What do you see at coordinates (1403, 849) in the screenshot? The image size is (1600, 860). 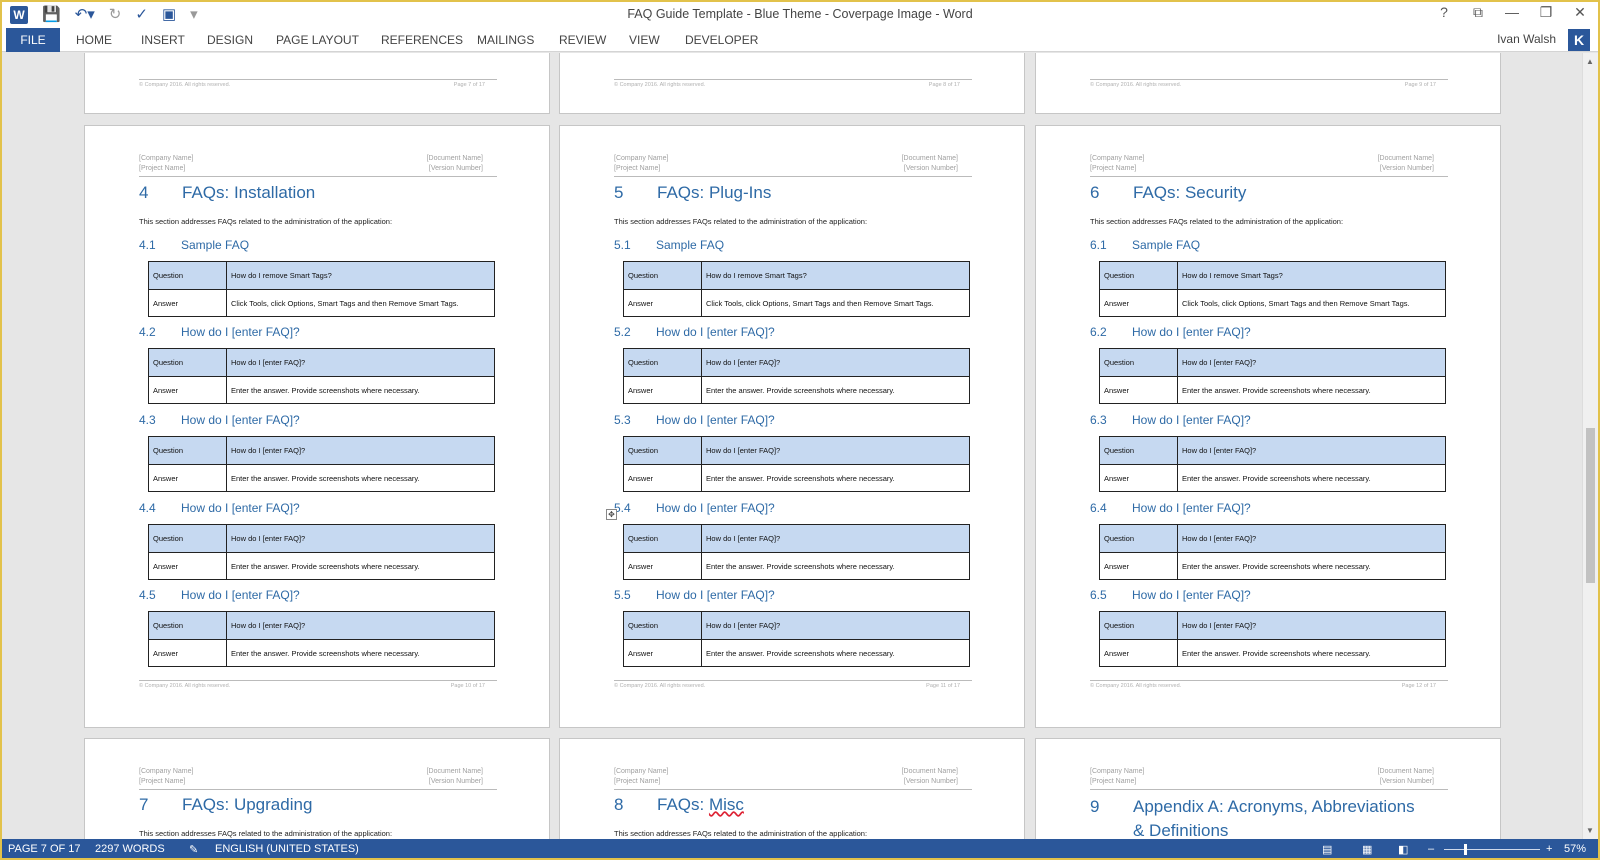 I see `web-layout-icon: ◧` at bounding box center [1403, 849].